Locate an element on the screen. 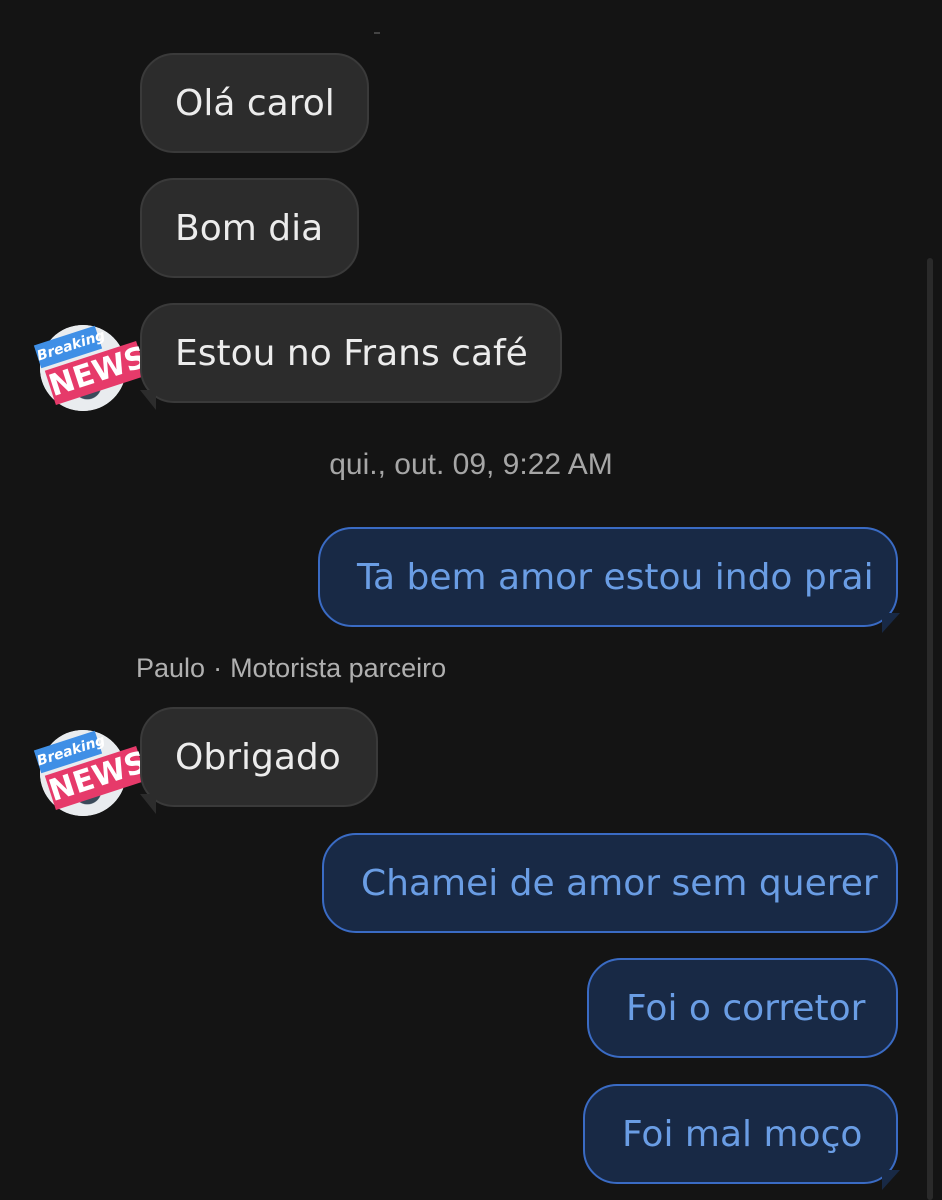 The height and width of the screenshot is (1200, 942). outgoing-message-bubble: Foi o corretor is located at coordinates (742, 1008).